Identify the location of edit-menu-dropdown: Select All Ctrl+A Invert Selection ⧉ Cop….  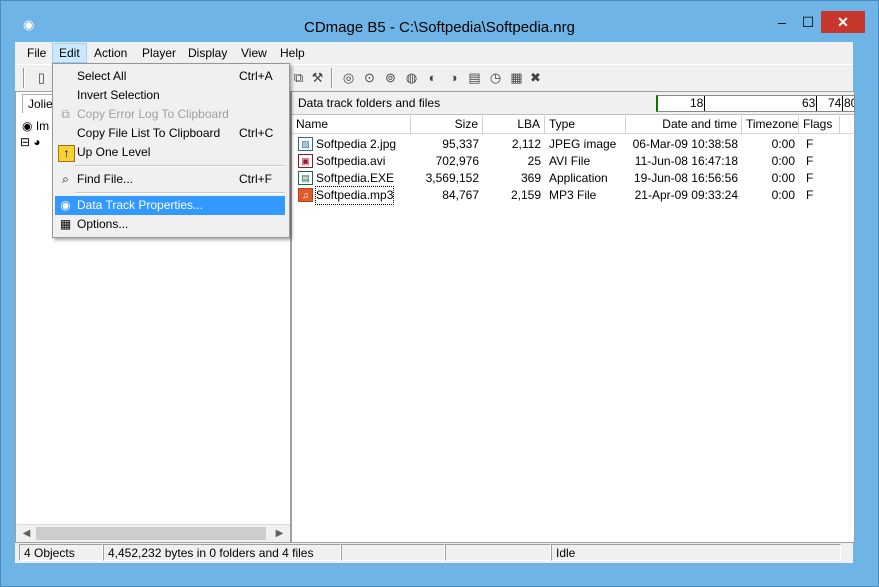
(171, 150).